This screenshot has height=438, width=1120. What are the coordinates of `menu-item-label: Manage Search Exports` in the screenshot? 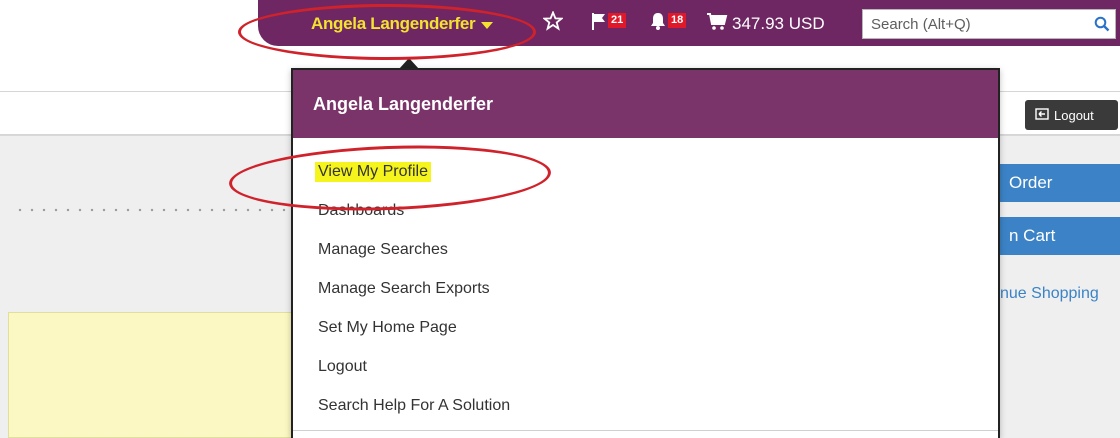 It's located at (404, 288).